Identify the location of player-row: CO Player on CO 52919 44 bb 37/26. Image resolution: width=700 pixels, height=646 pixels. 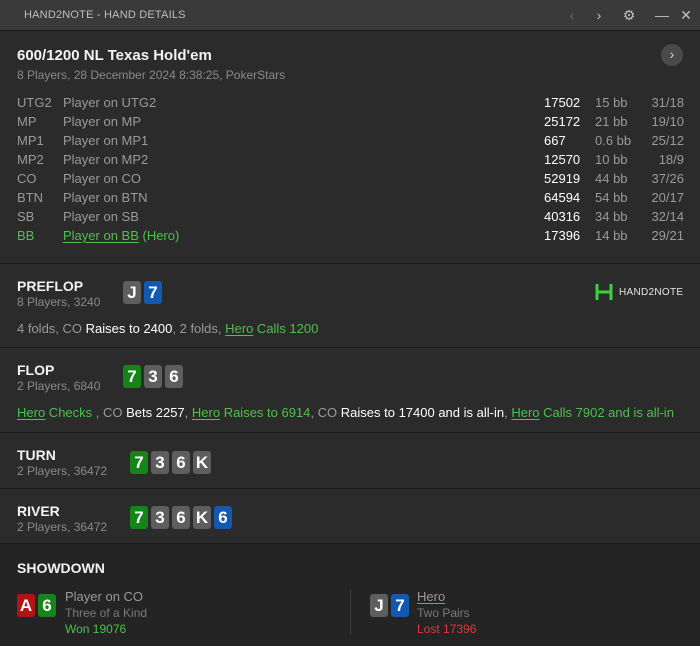
(352, 178).